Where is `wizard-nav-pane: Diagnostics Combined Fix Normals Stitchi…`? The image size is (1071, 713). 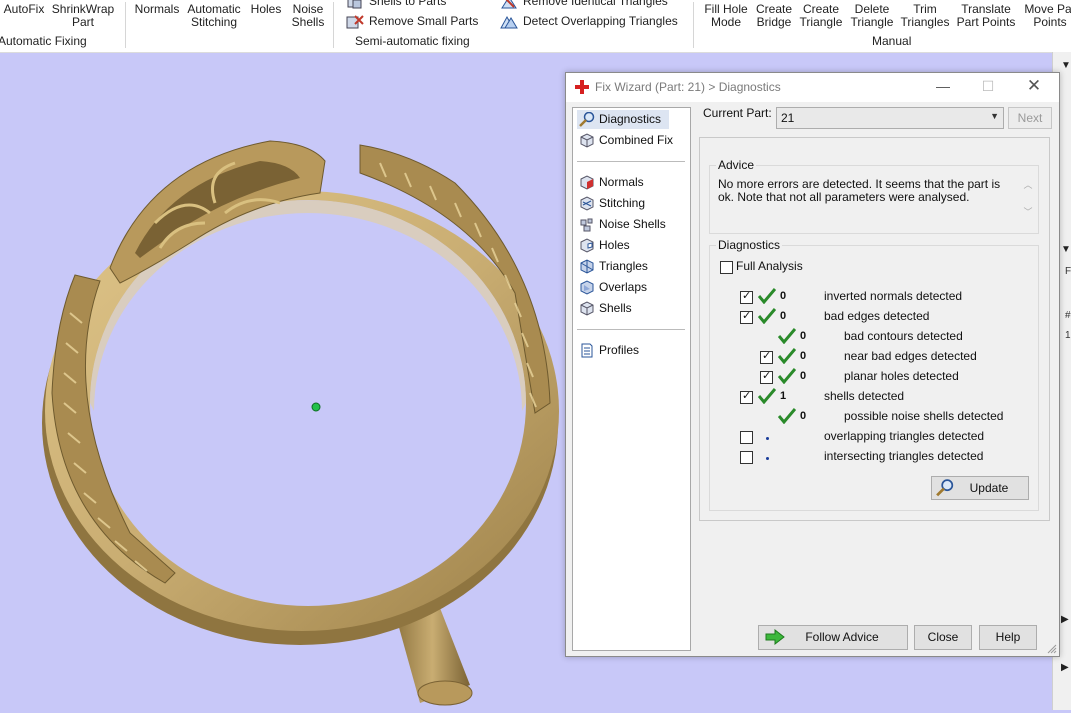
wizard-nav-pane: Diagnostics Combined Fix Normals Stitchi… is located at coordinates (631, 379).